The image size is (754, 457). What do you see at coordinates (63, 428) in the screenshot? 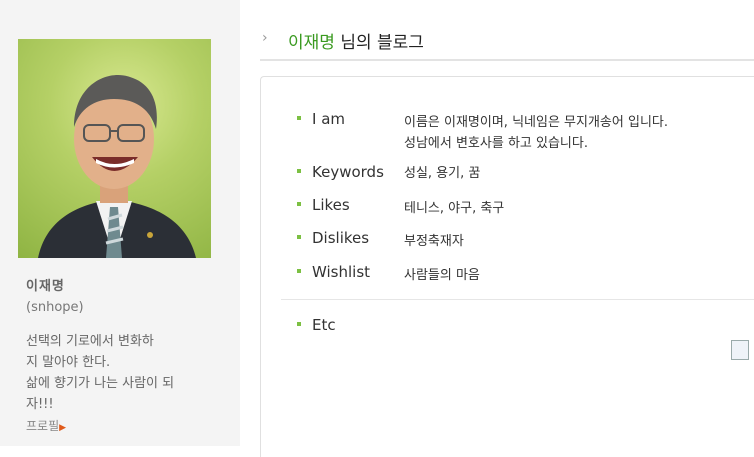
I see `arrow-right-icon: ▶` at bounding box center [63, 428].